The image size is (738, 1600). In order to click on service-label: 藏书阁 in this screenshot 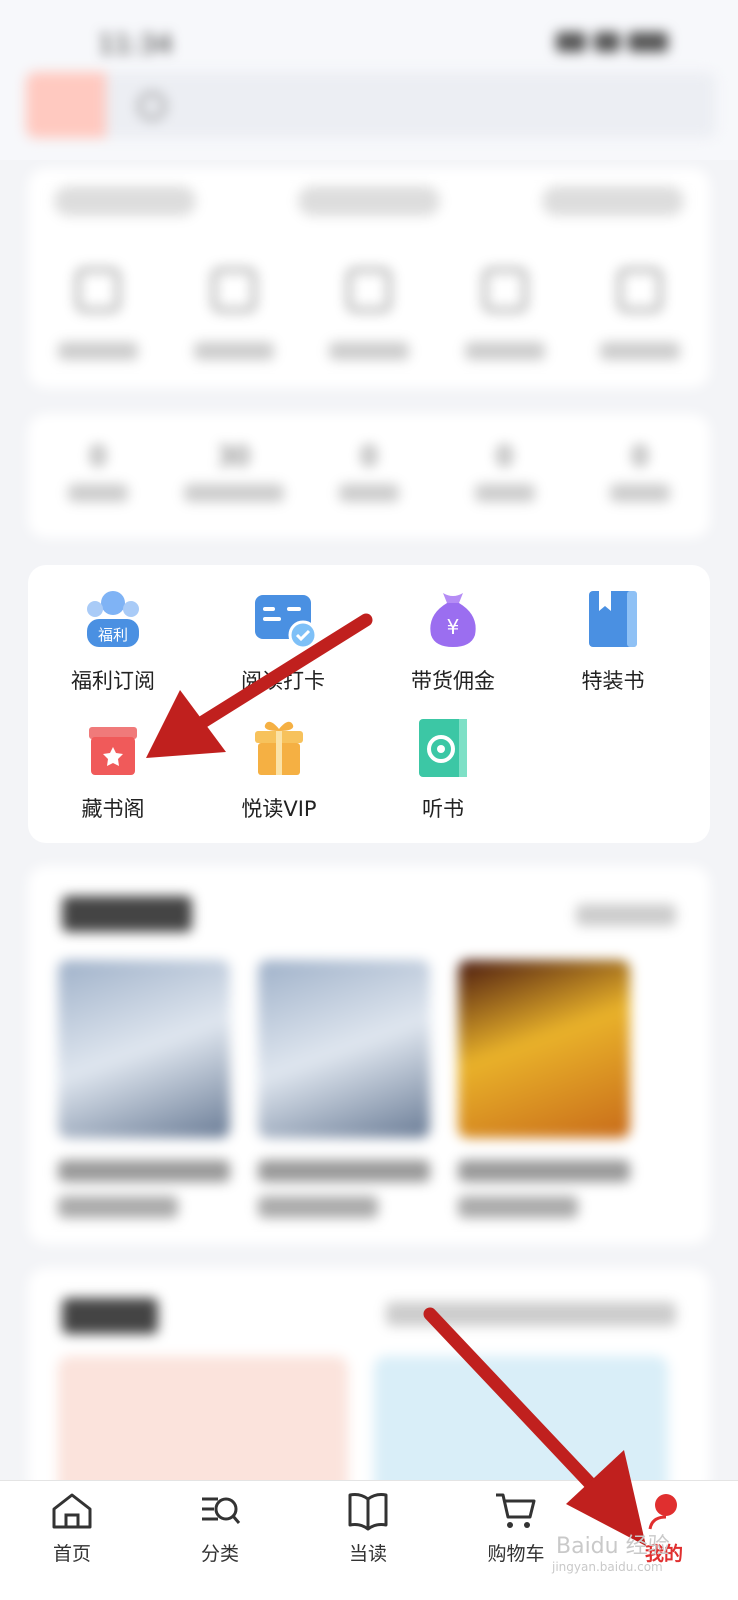, I will do `click(113, 809)`.